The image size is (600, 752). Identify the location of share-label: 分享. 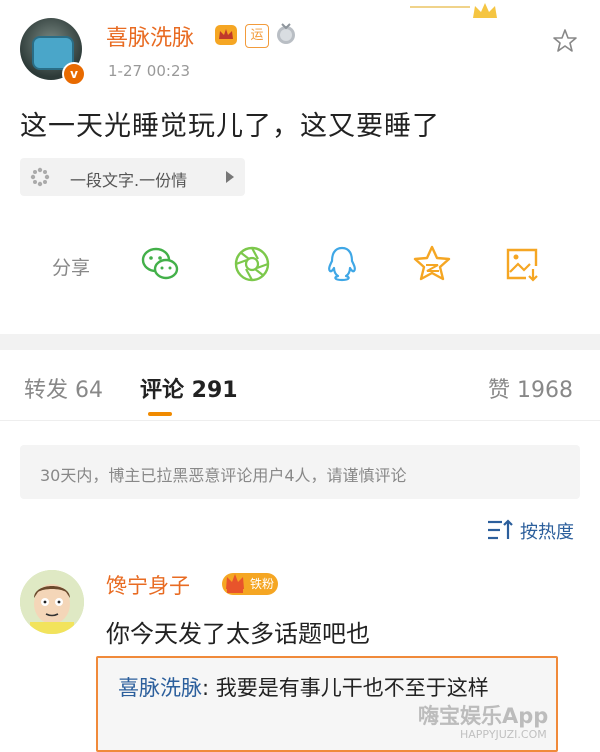
(71, 268).